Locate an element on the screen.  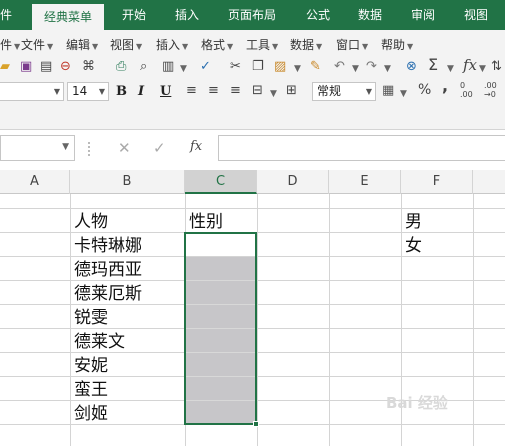
autosum-icon: Σ is located at coordinates (433, 65).